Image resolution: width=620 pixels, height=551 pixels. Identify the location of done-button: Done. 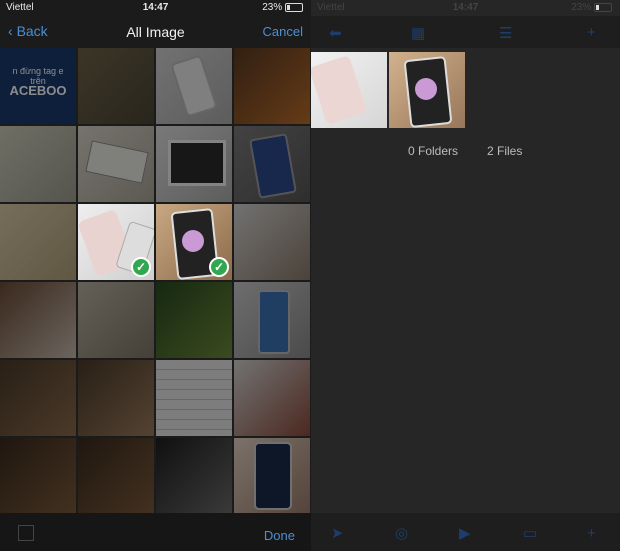
(279, 535).